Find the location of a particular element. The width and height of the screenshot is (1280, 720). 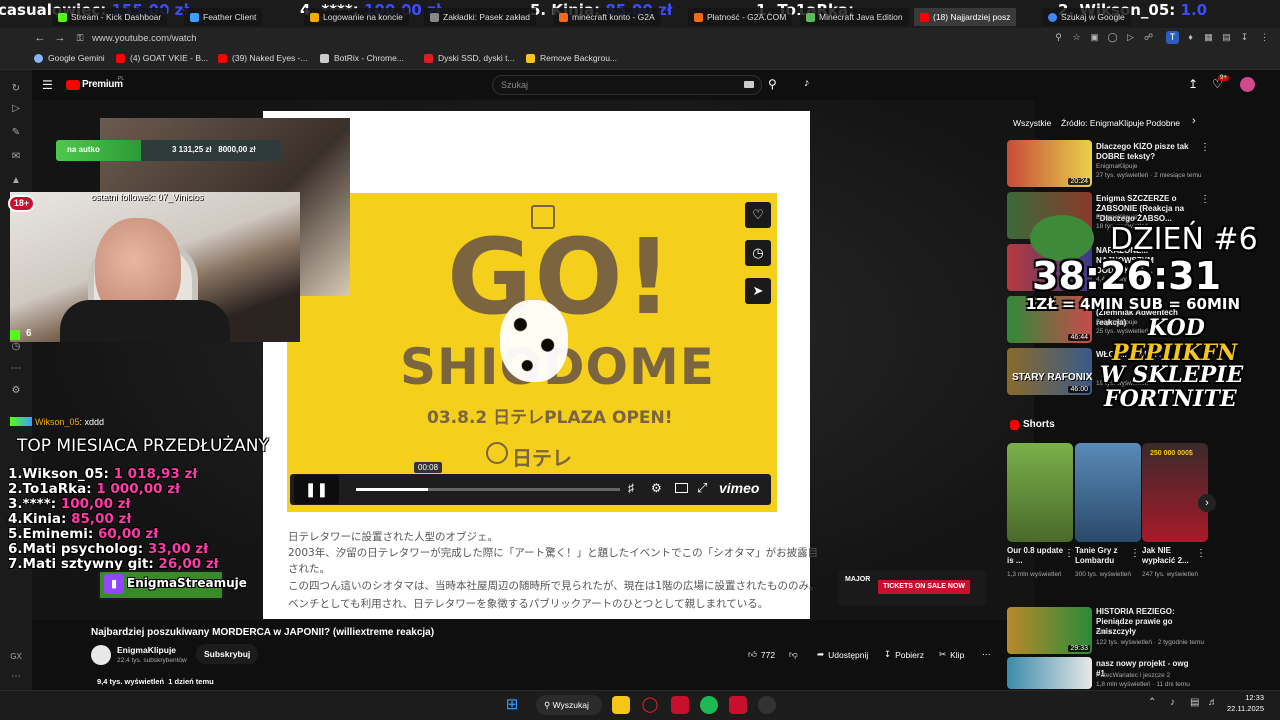

history-icon: ↻ is located at coordinates (16, 89).